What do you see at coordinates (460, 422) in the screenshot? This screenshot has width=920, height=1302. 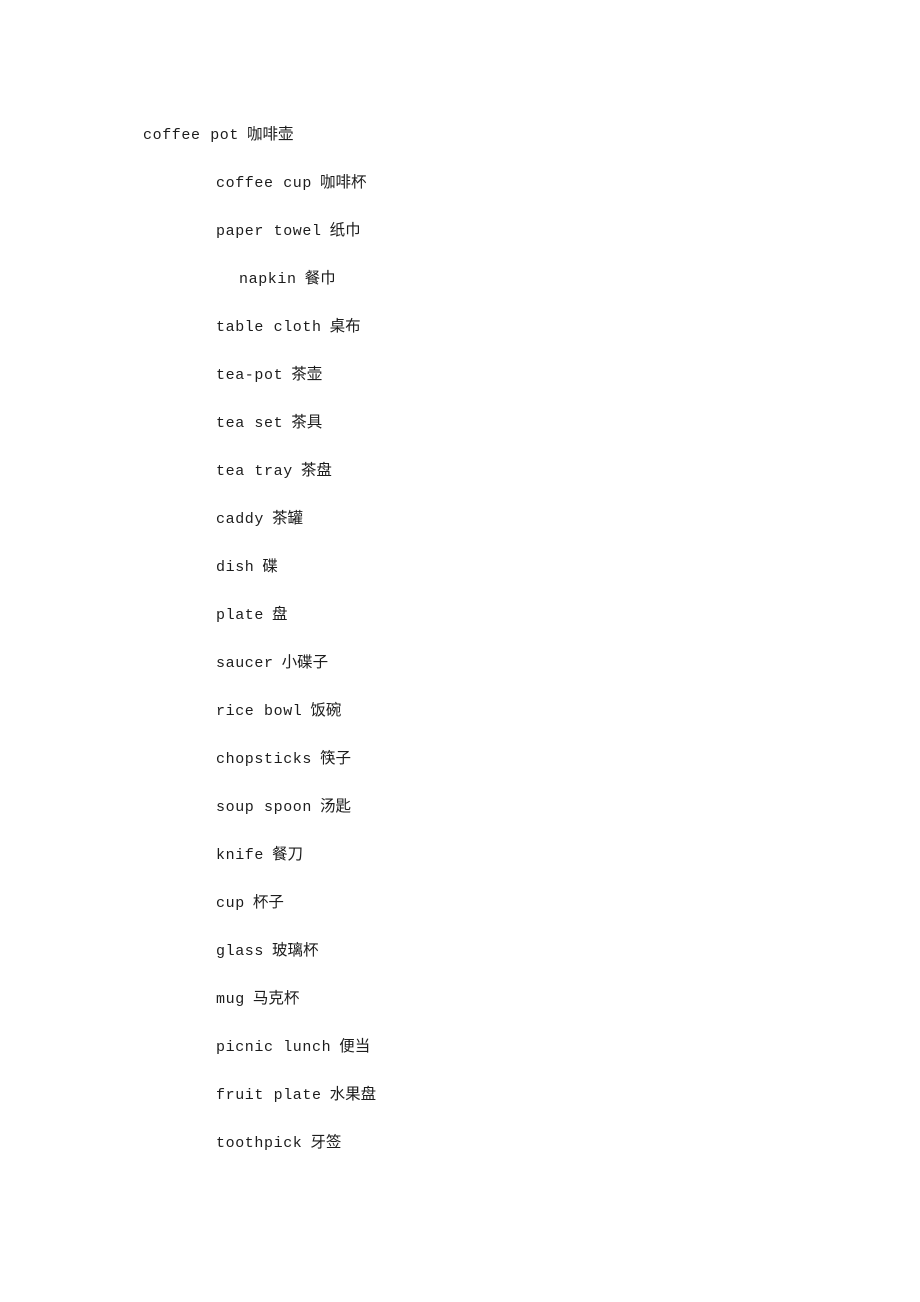 I see `vocabulary-entry: tea set 茶具` at bounding box center [460, 422].